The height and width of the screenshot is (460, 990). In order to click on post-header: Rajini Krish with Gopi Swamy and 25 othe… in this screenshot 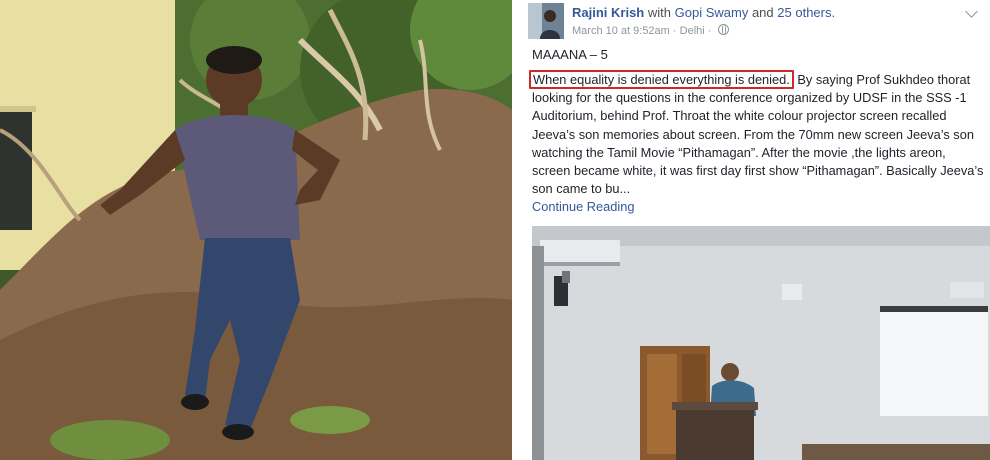, I will do `click(758, 22)`.